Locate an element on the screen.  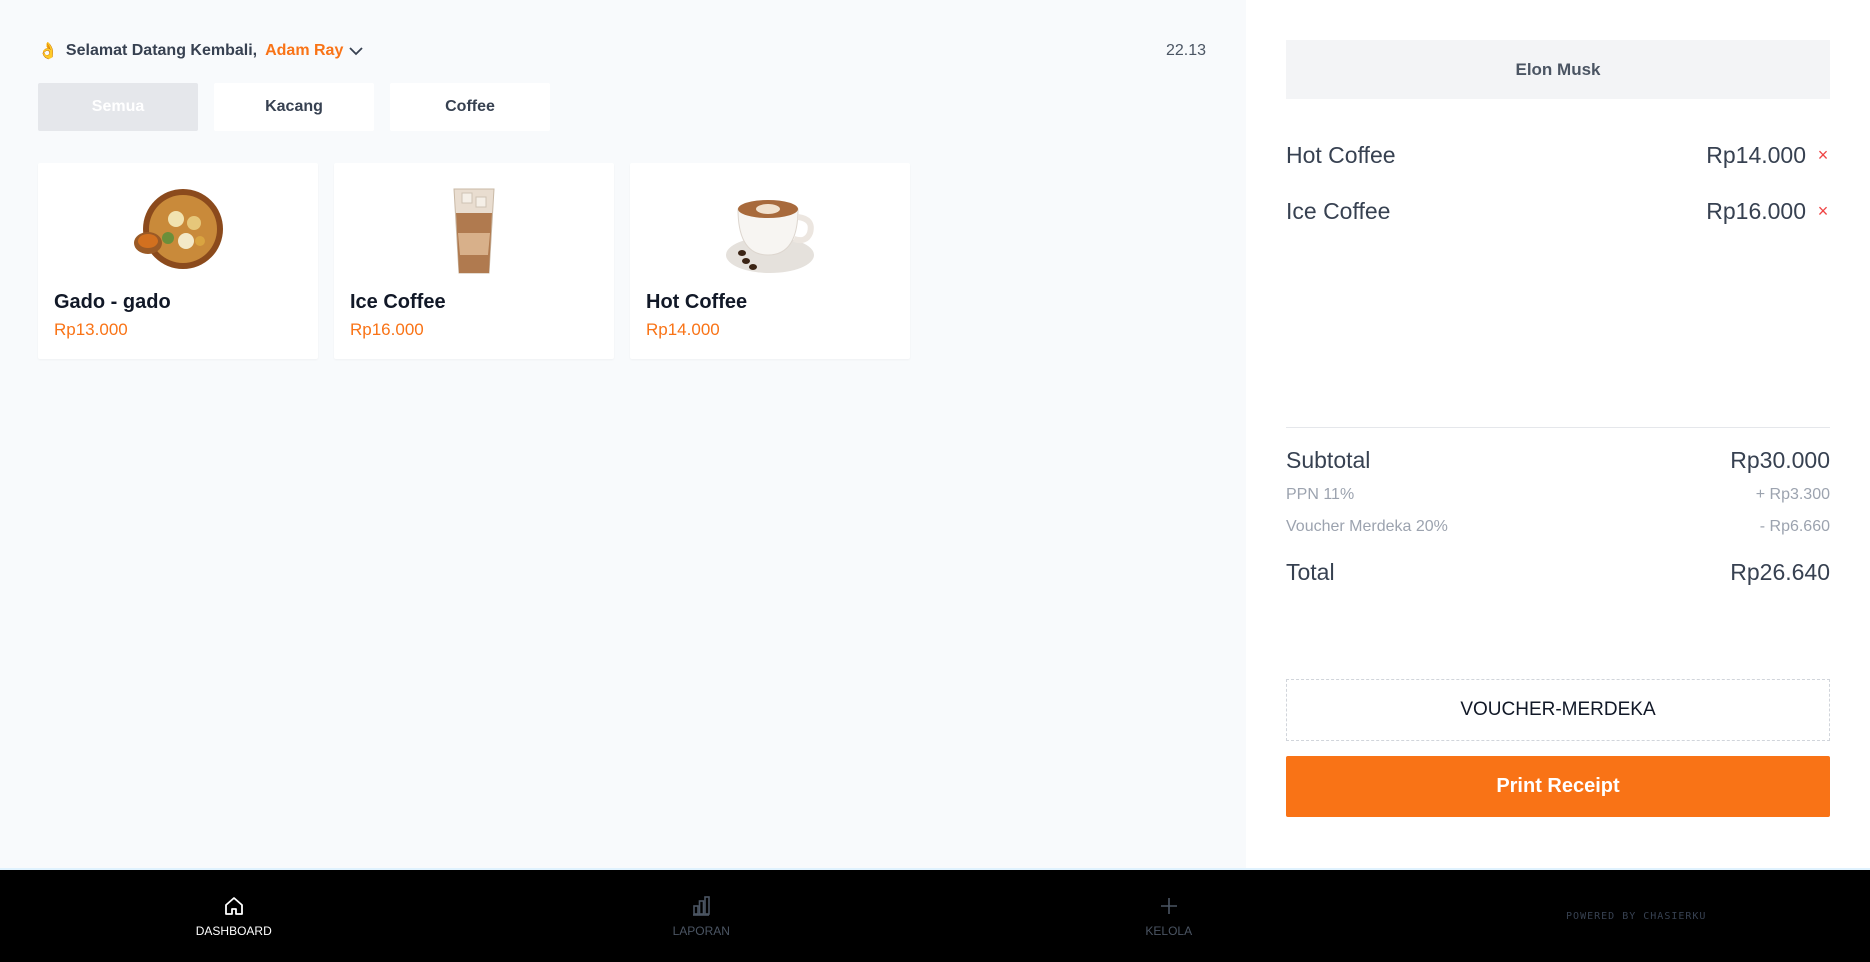
customer-name: Elon Musk is located at coordinates (1558, 69).